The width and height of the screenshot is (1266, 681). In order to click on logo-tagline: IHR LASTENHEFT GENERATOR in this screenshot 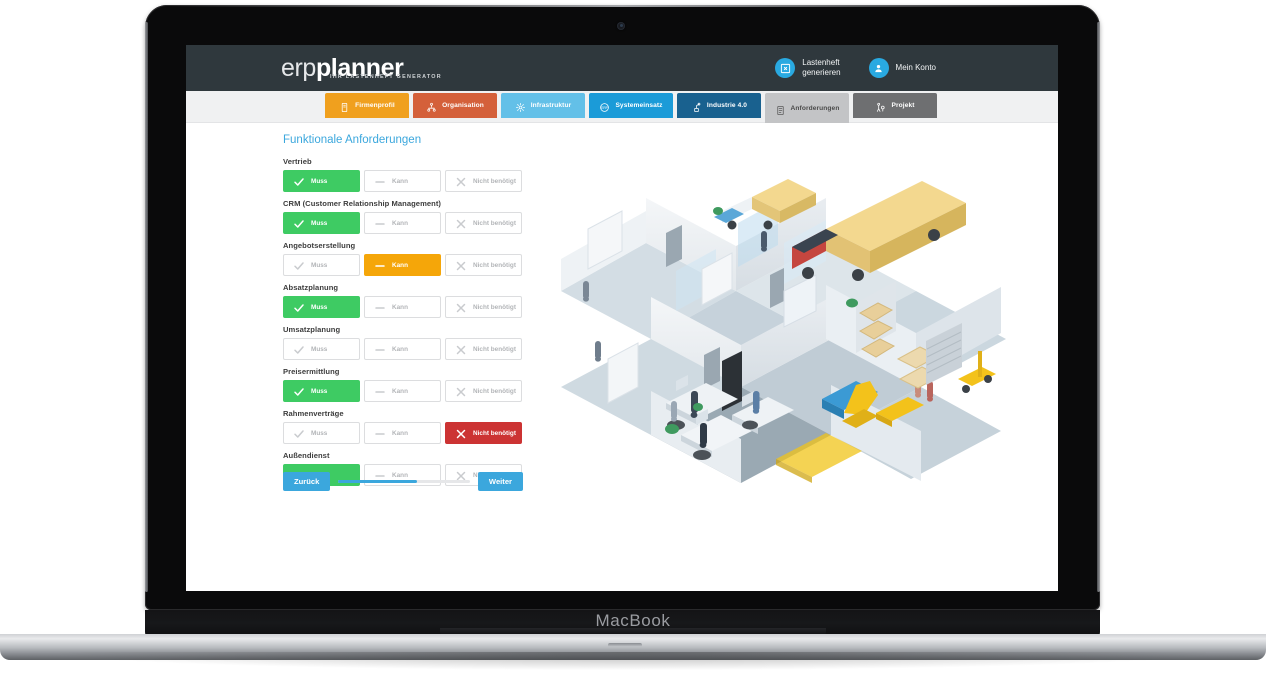, I will do `click(386, 76)`.